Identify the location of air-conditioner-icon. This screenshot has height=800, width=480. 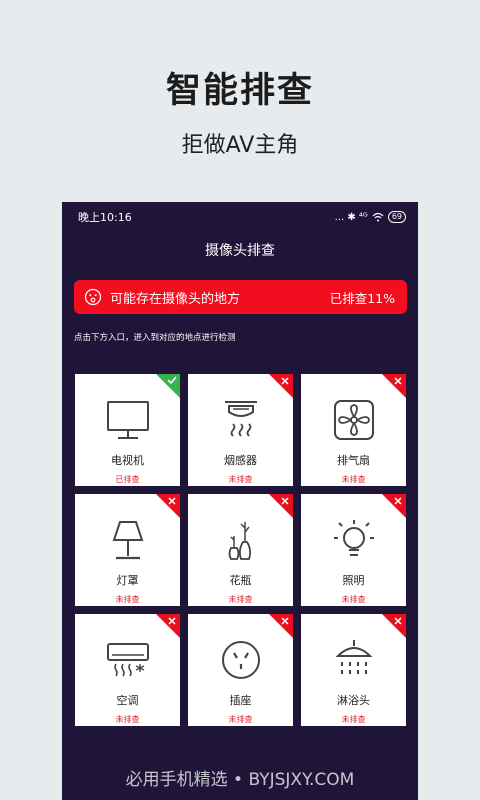
(127, 660).